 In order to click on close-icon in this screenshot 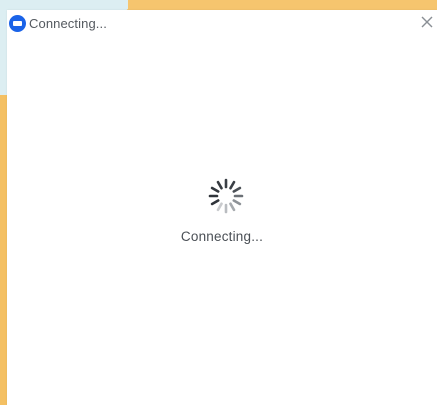, I will do `click(427, 22)`.